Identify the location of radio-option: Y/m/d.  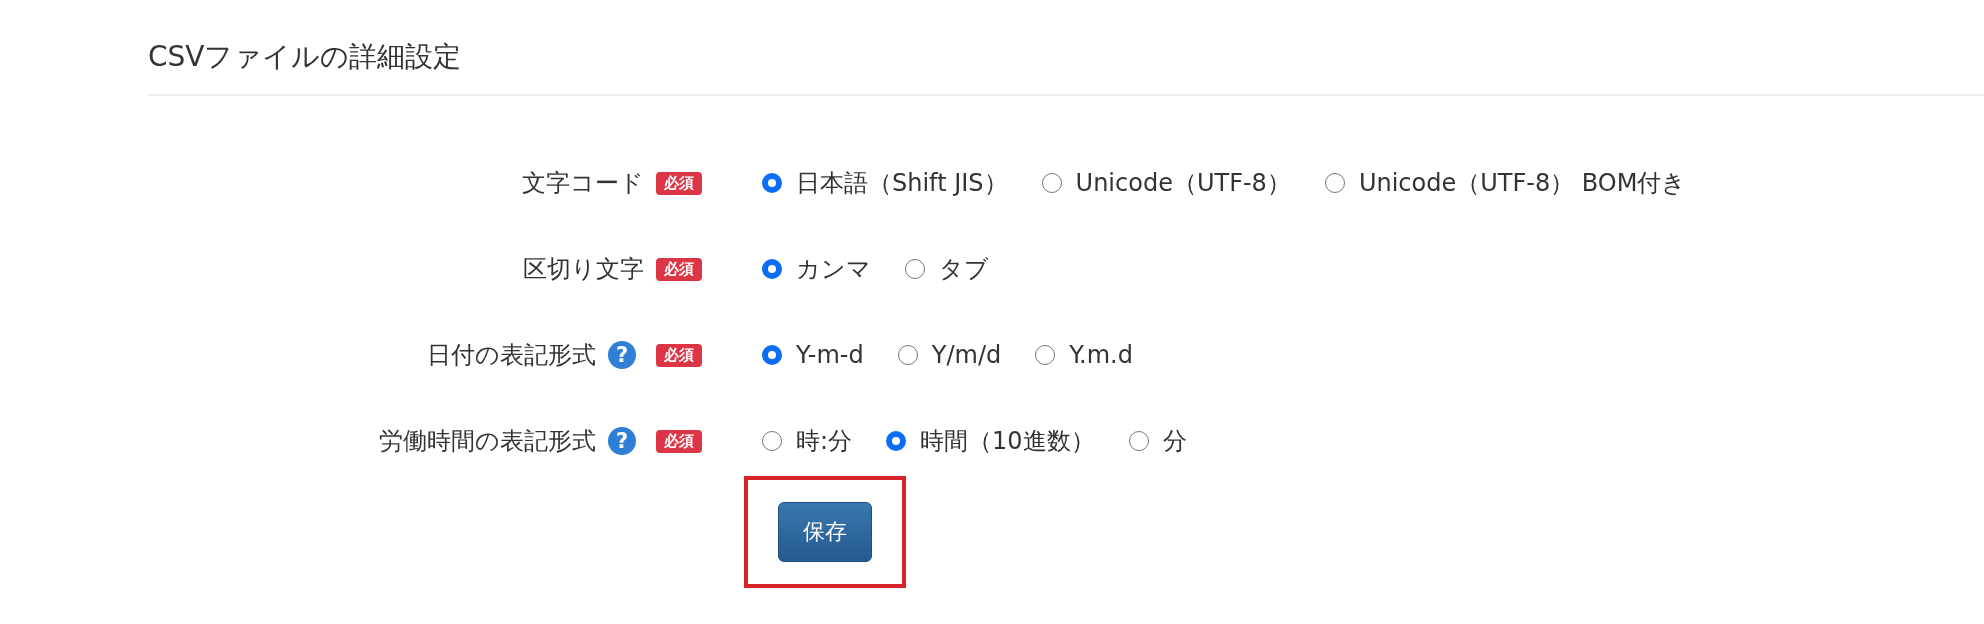
(949, 355).